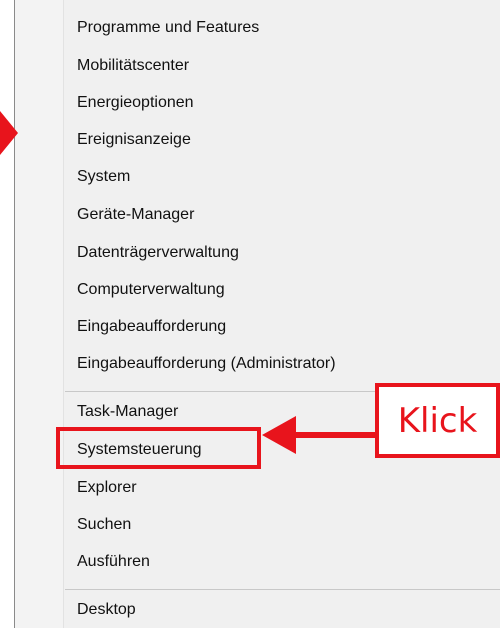 This screenshot has width=500, height=628. What do you see at coordinates (104, 525) in the screenshot?
I see `menu-item-suchen: Suchen` at bounding box center [104, 525].